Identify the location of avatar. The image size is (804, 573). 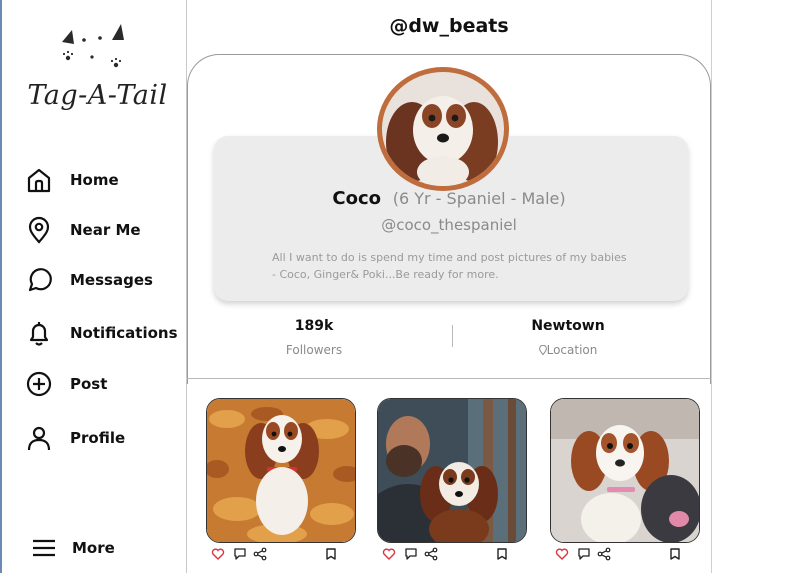
(443, 129).